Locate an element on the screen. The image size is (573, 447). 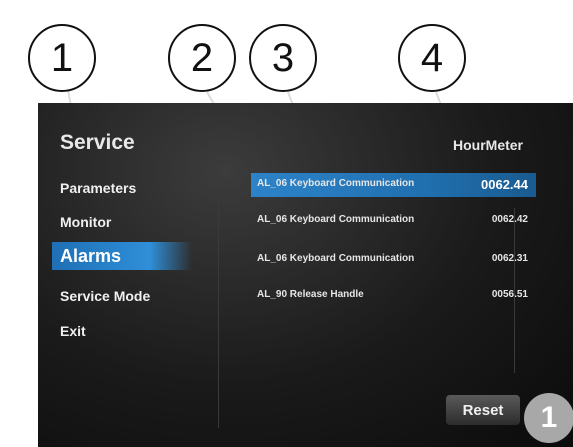
callout-3: 3 is located at coordinates (283, 58).